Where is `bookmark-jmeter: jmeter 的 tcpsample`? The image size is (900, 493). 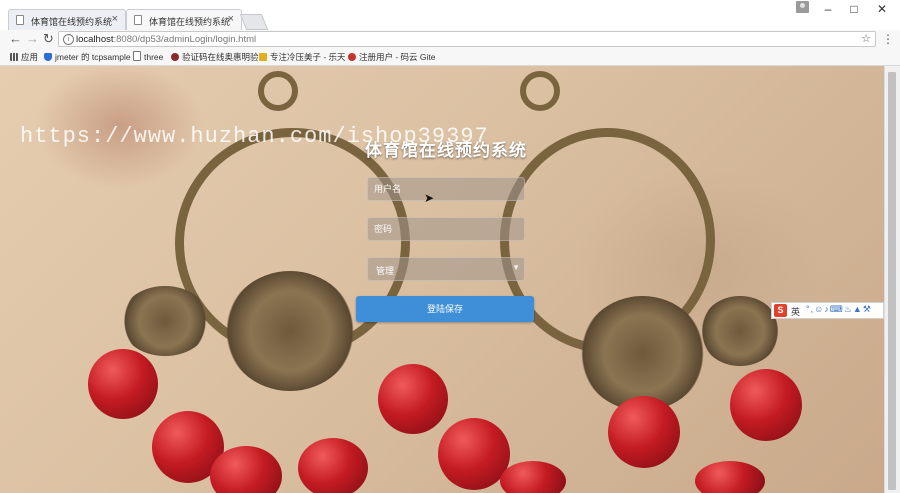
bookmark-jmeter: jmeter 的 tcpsample is located at coordinates (87, 57).